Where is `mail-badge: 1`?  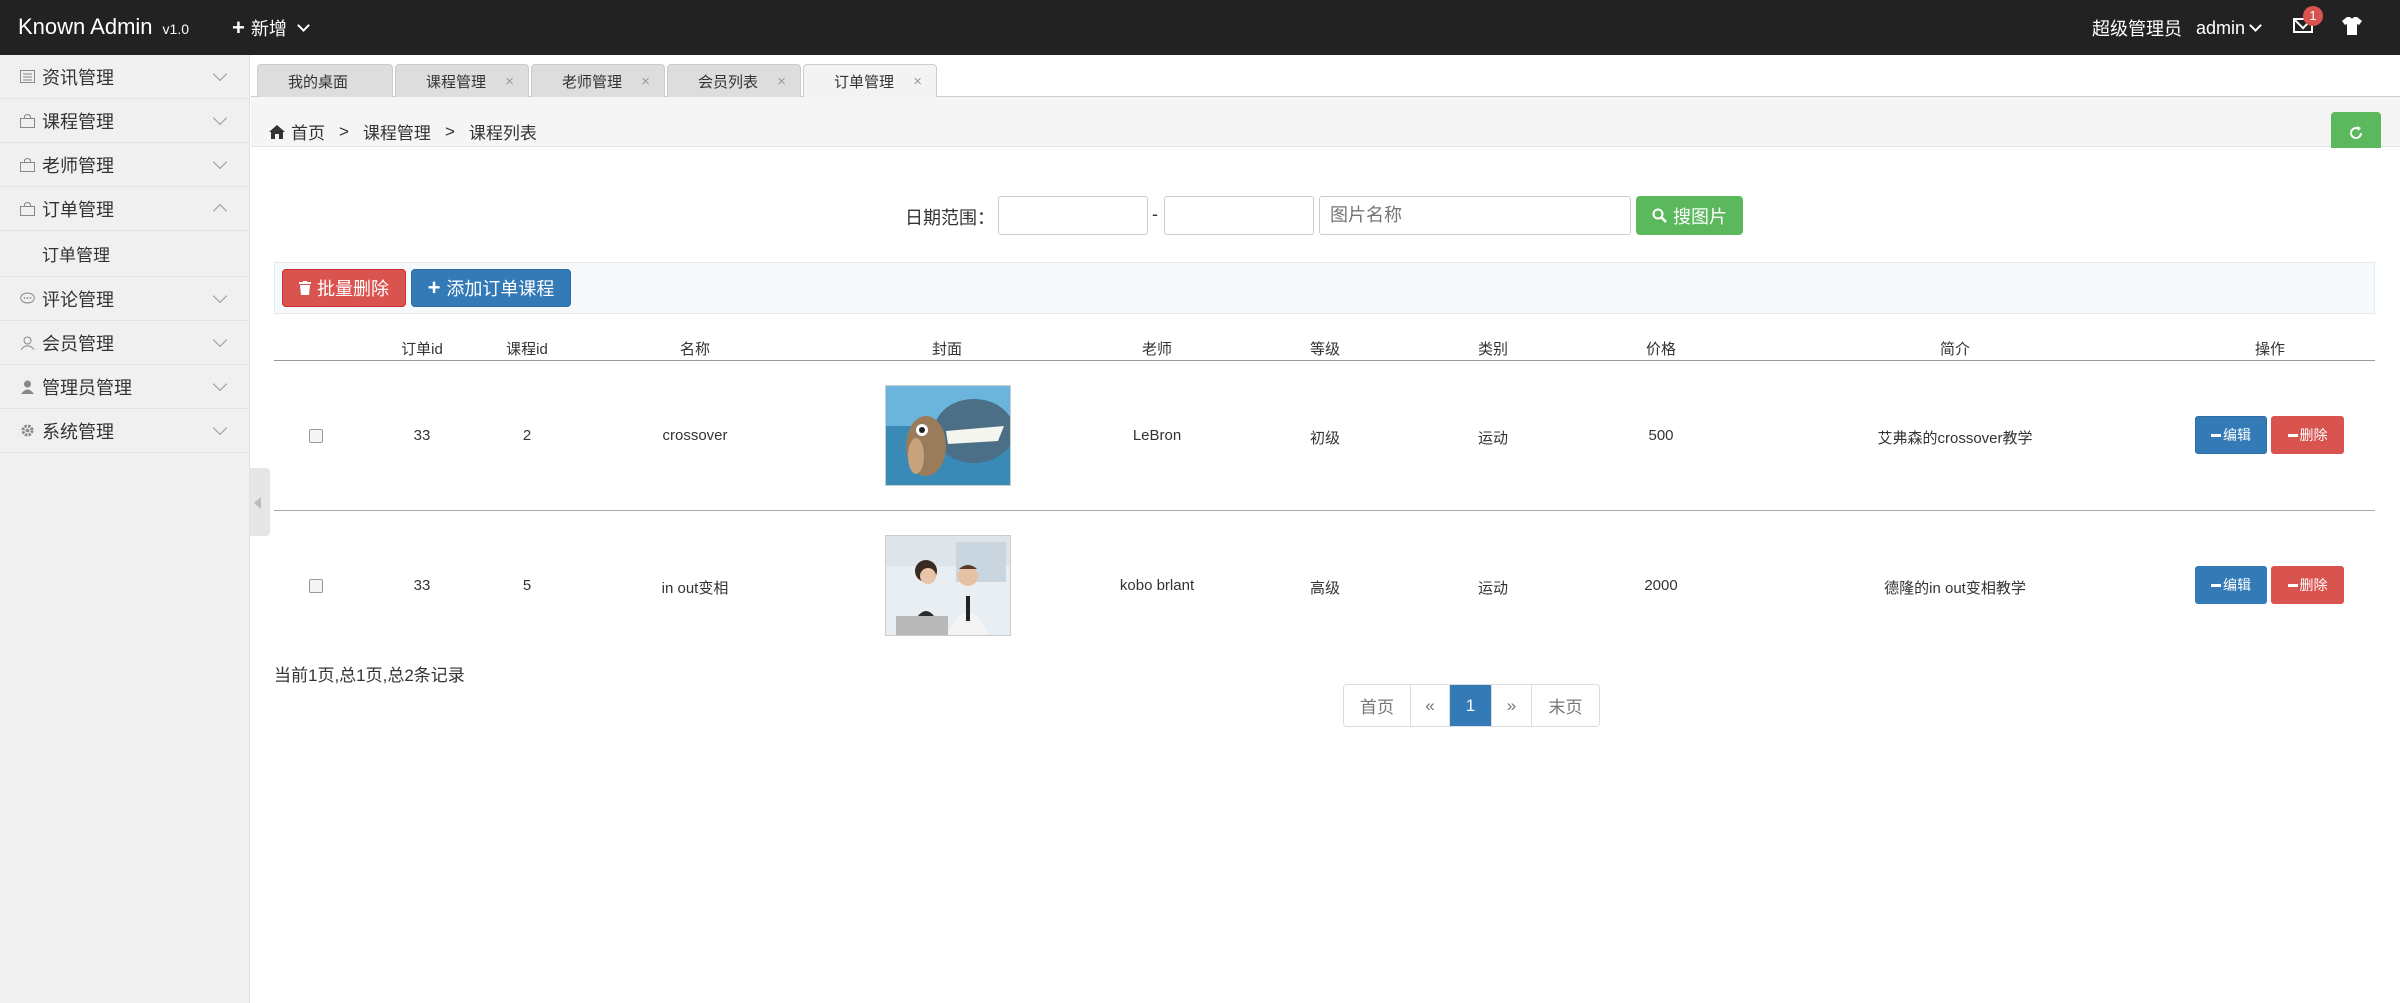 mail-badge: 1 is located at coordinates (2313, 16).